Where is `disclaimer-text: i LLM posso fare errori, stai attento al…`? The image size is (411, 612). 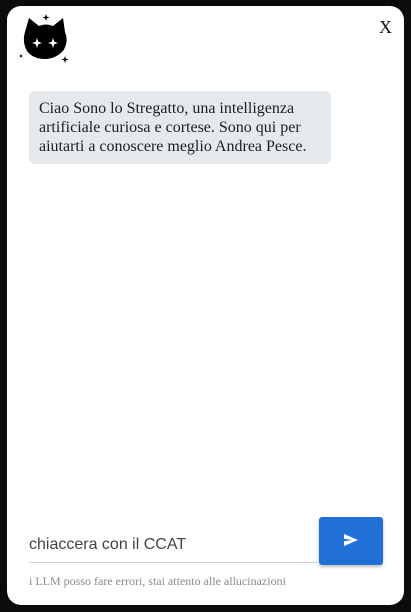 disclaimer-text: i LLM posso fare errori, stai attento al… is located at coordinates (157, 581).